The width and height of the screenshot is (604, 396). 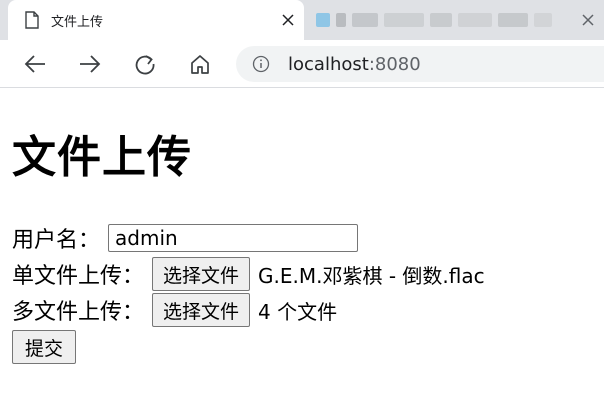 I want to click on single-file-choose-button: 选择文件, so click(x=201, y=274).